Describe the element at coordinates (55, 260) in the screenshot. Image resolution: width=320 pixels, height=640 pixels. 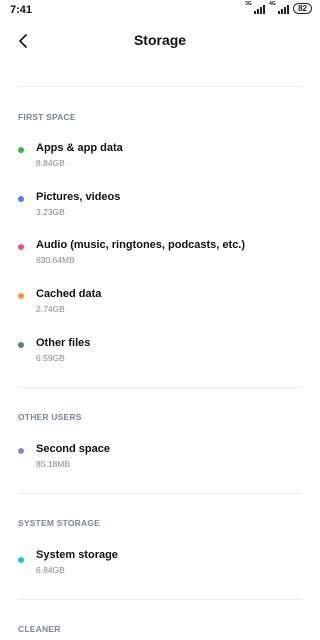
I see `item-size: 630.64MB` at that location.